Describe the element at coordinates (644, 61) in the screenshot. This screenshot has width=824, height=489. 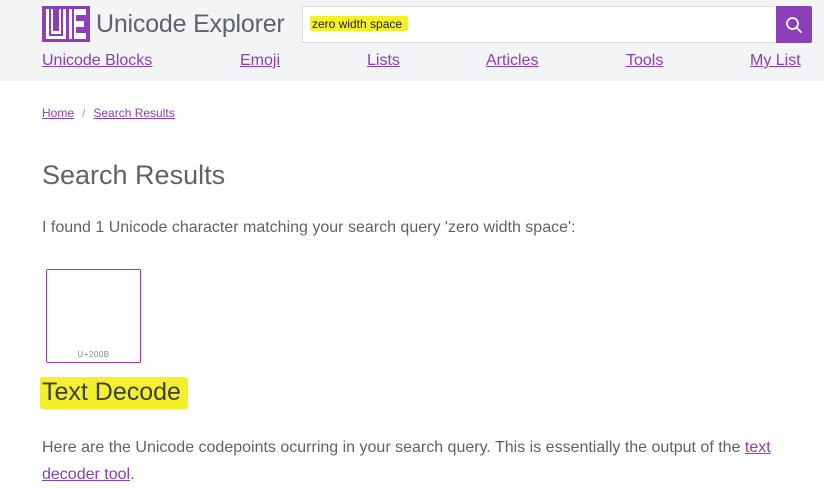
I see `nav-item-tools: Tools` at that location.